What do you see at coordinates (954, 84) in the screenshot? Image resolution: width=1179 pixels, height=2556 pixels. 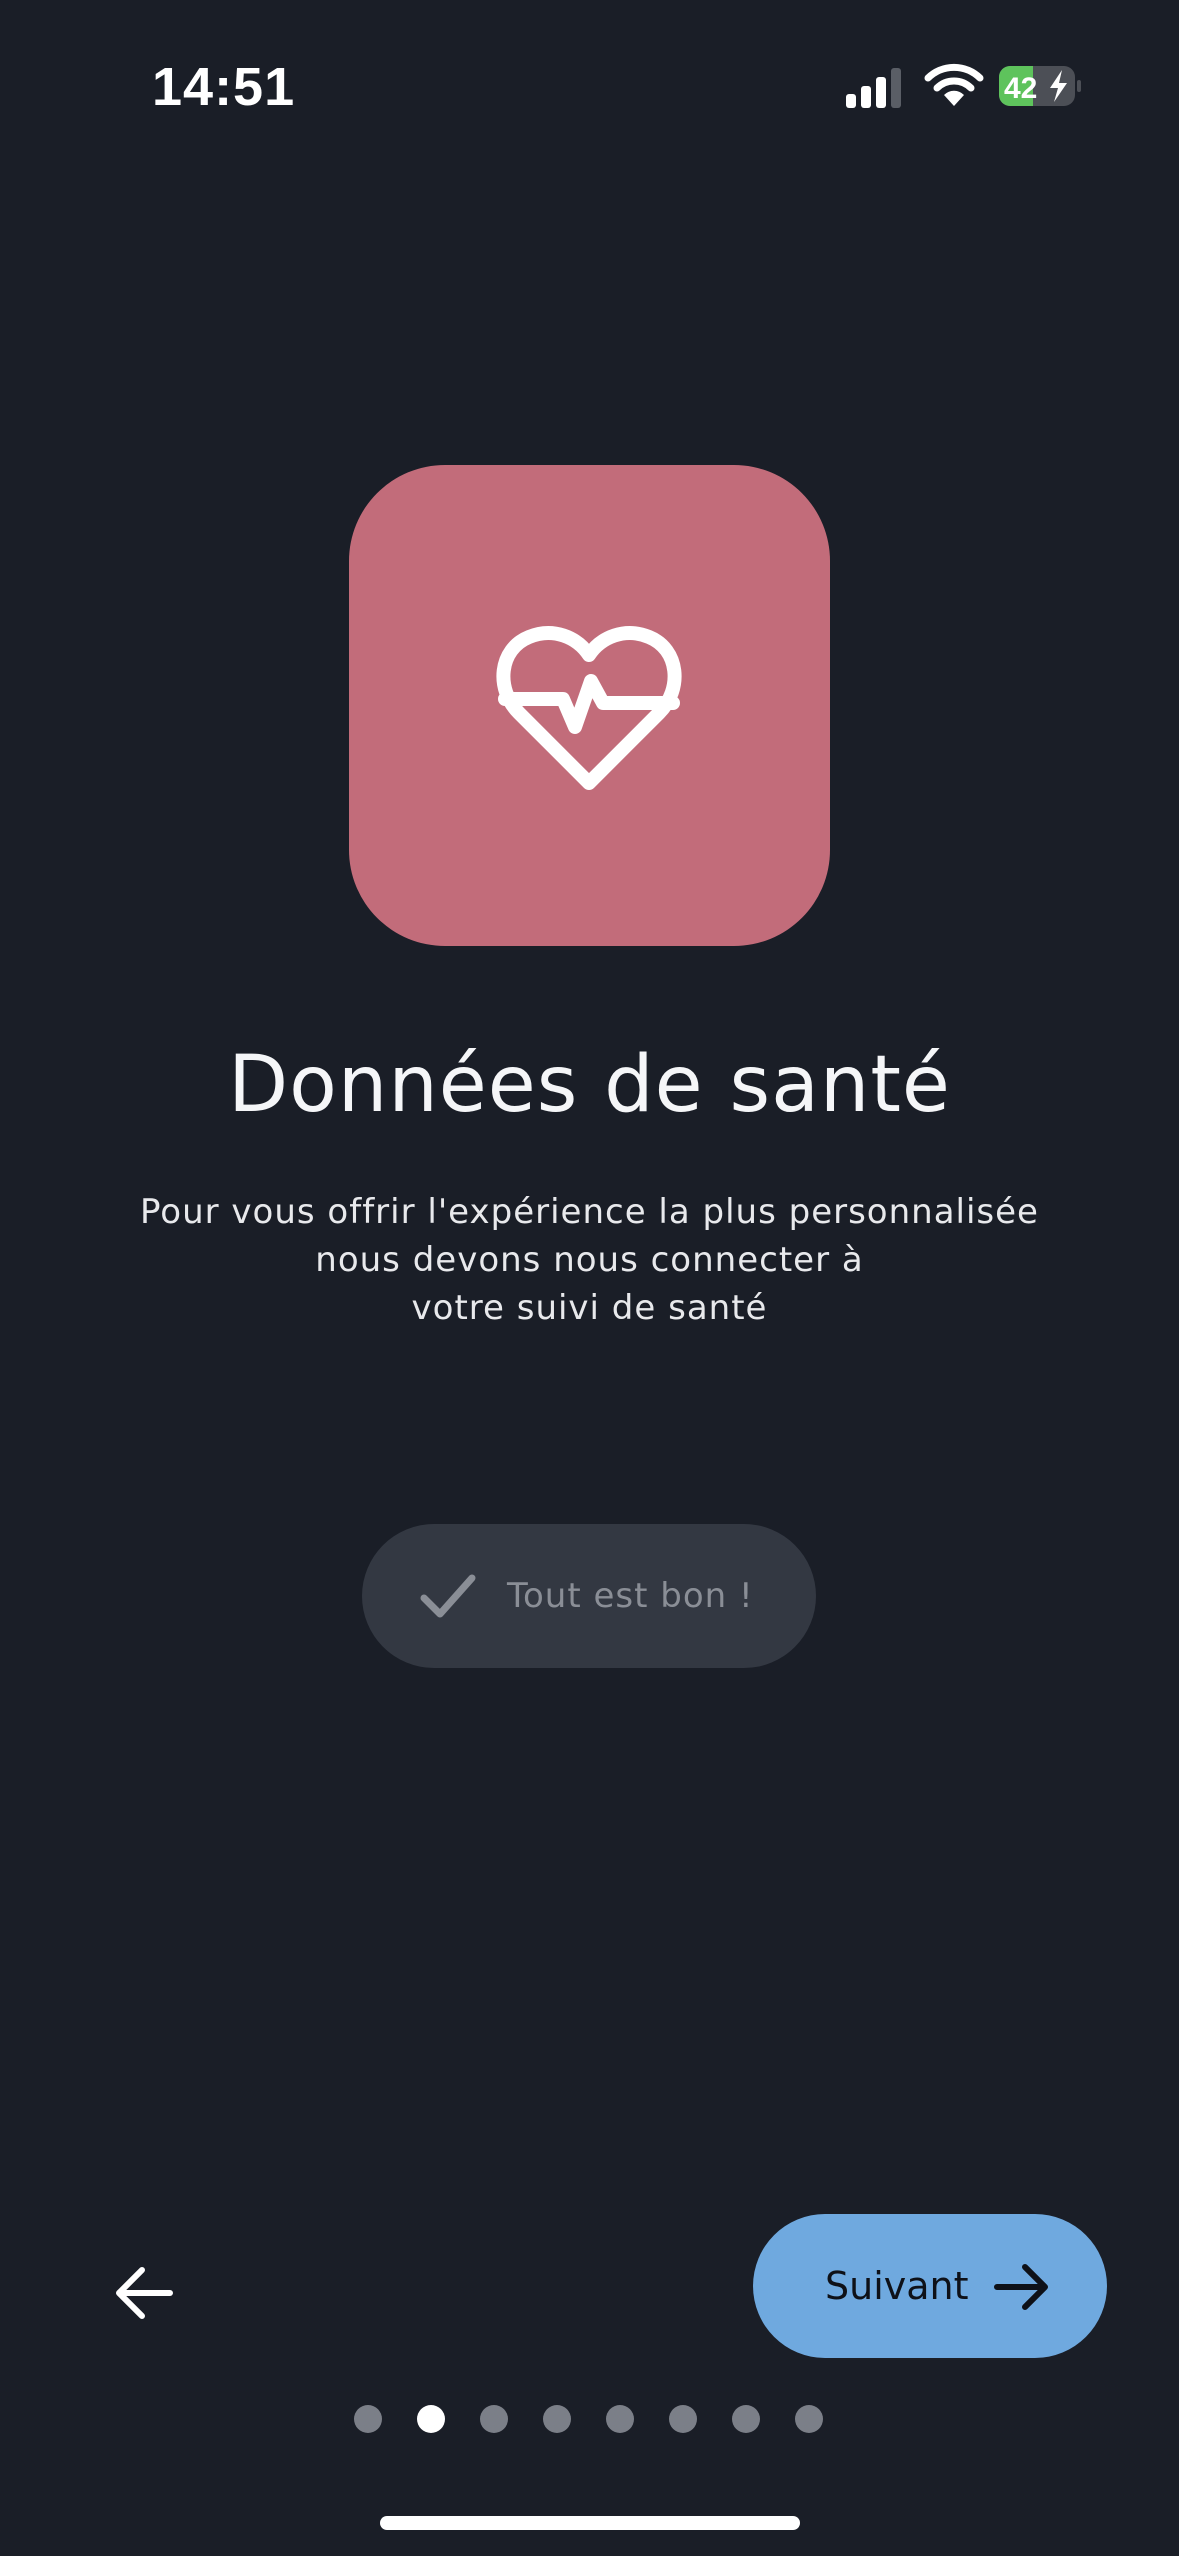 I see `wifi-icon` at bounding box center [954, 84].